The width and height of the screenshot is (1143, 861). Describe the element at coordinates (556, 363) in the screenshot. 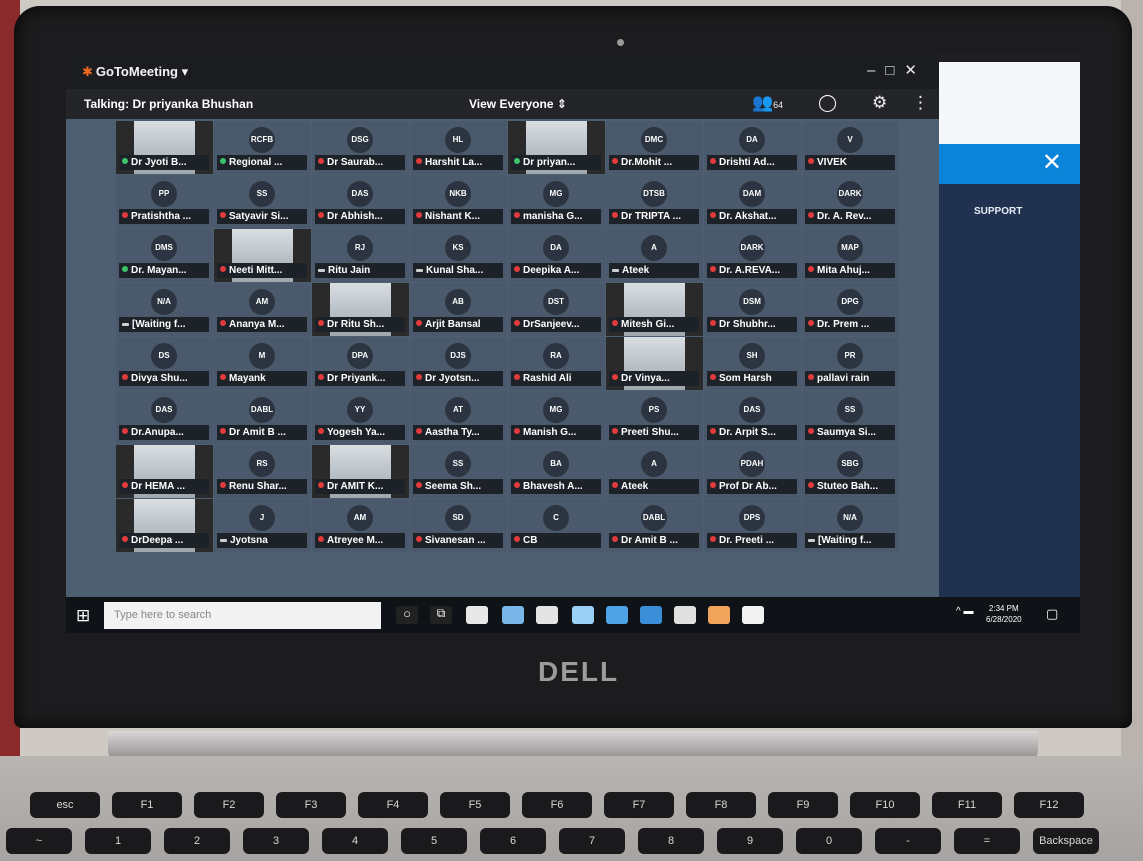

I see `participant-tile: RA Rashid Ali` at that location.